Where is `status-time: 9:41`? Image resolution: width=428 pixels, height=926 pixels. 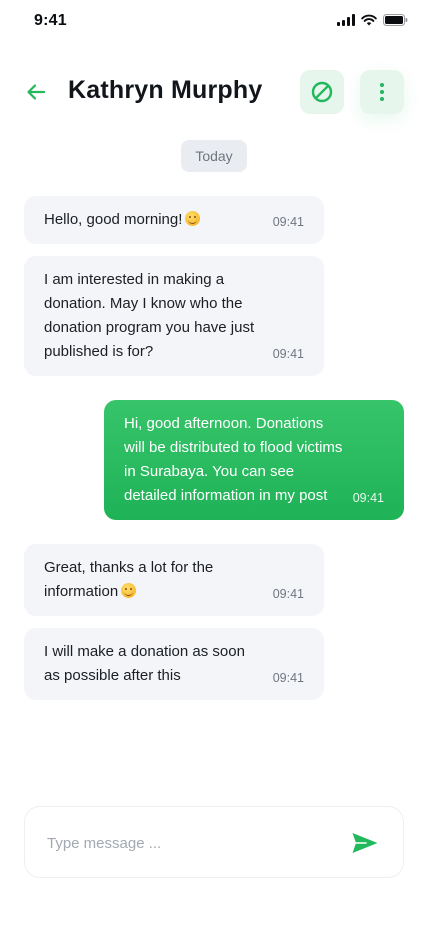 status-time: 9:41 is located at coordinates (50, 20).